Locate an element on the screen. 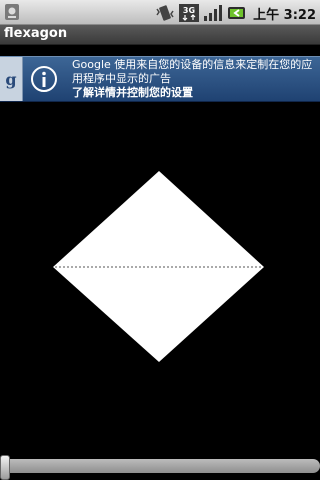  device-icon is located at coordinates (12, 12).